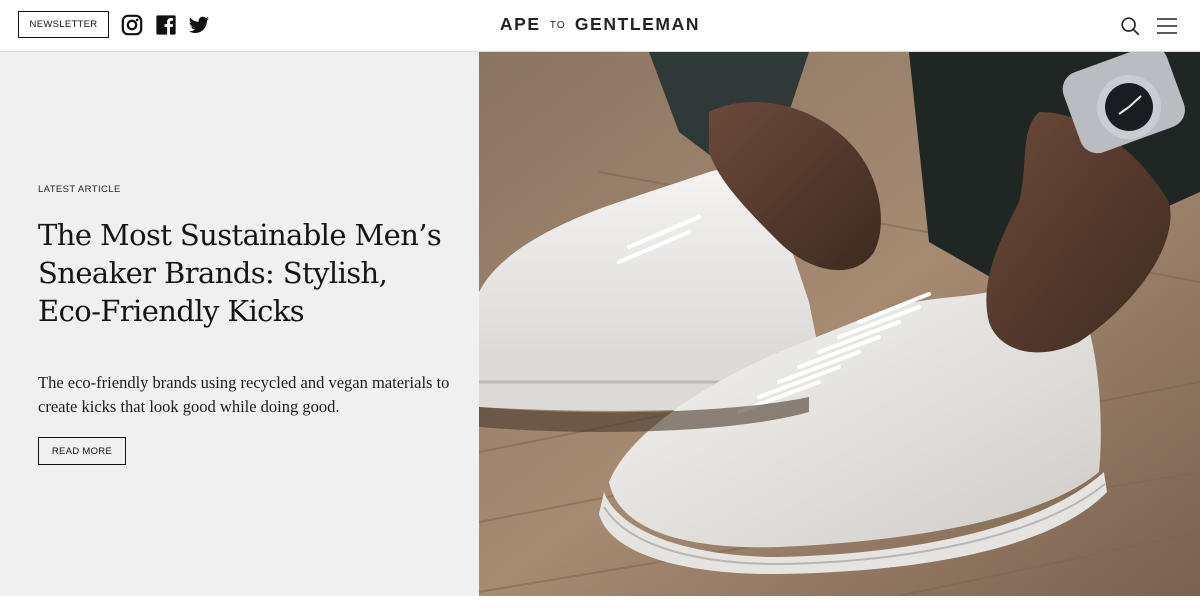  What do you see at coordinates (82, 451) in the screenshot?
I see `read-more-button: READ MORE` at bounding box center [82, 451].